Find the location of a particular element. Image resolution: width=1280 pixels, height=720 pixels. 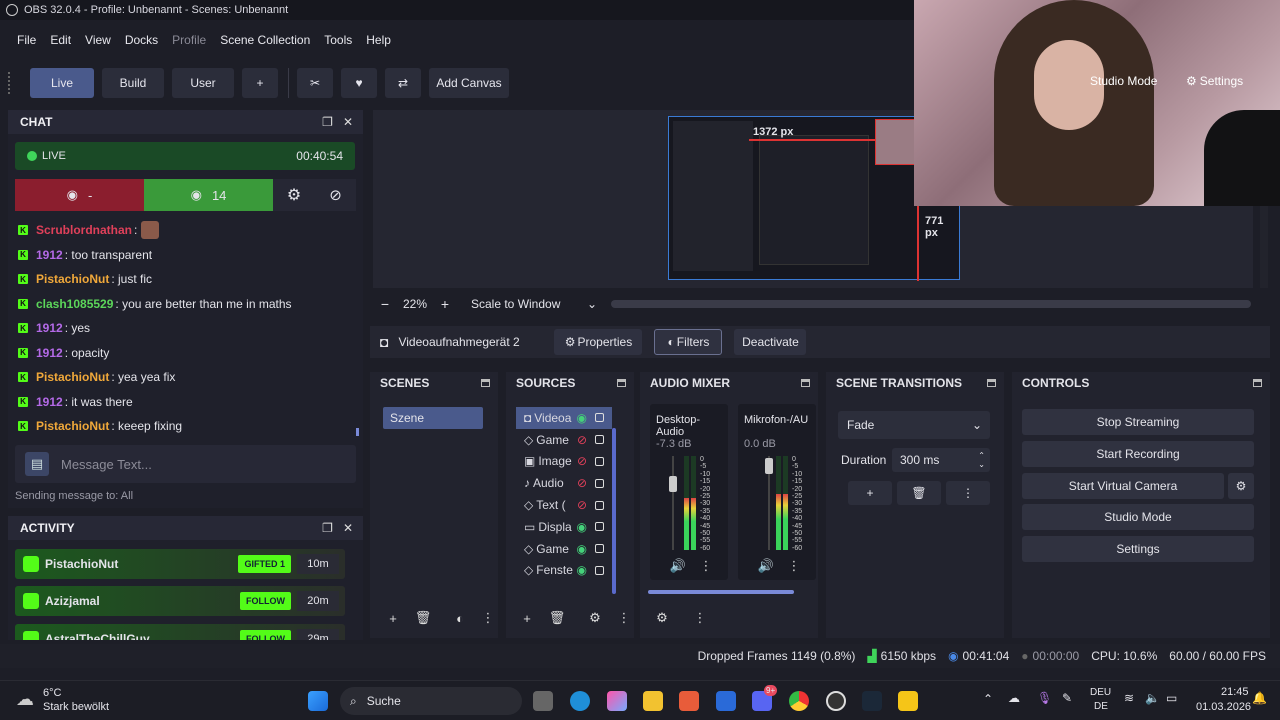

live-button: Live is located at coordinates (62, 83).